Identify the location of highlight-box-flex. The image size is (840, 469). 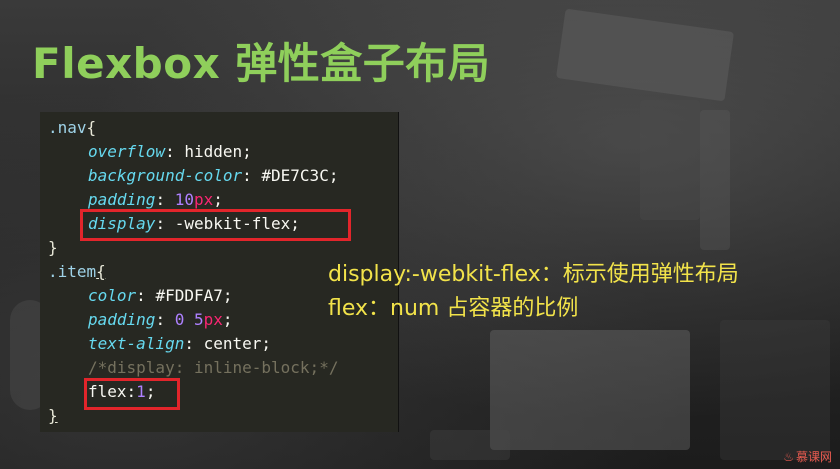
(132, 394).